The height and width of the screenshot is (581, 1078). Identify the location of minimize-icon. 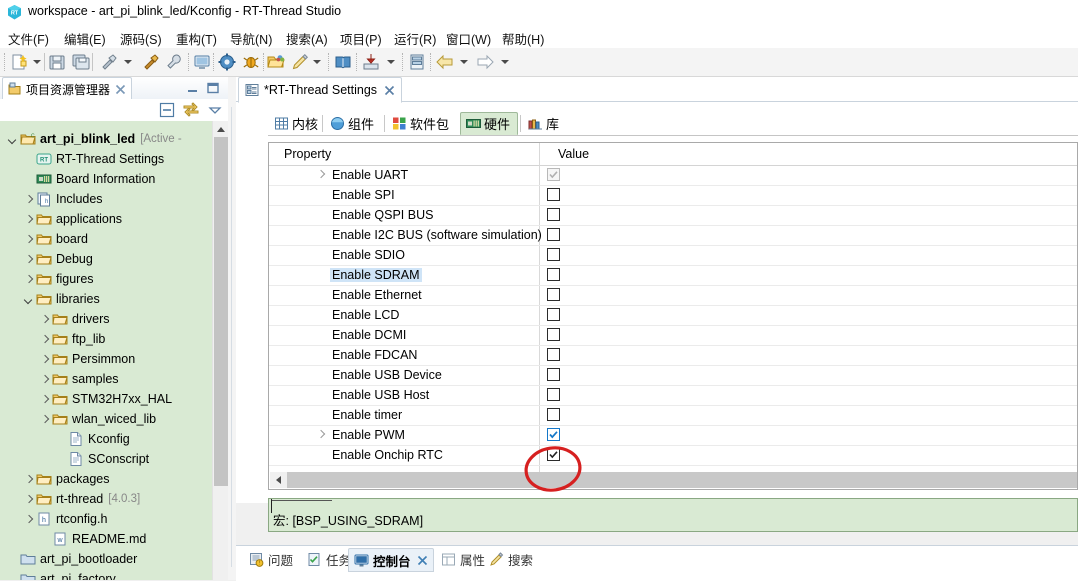
(193, 88).